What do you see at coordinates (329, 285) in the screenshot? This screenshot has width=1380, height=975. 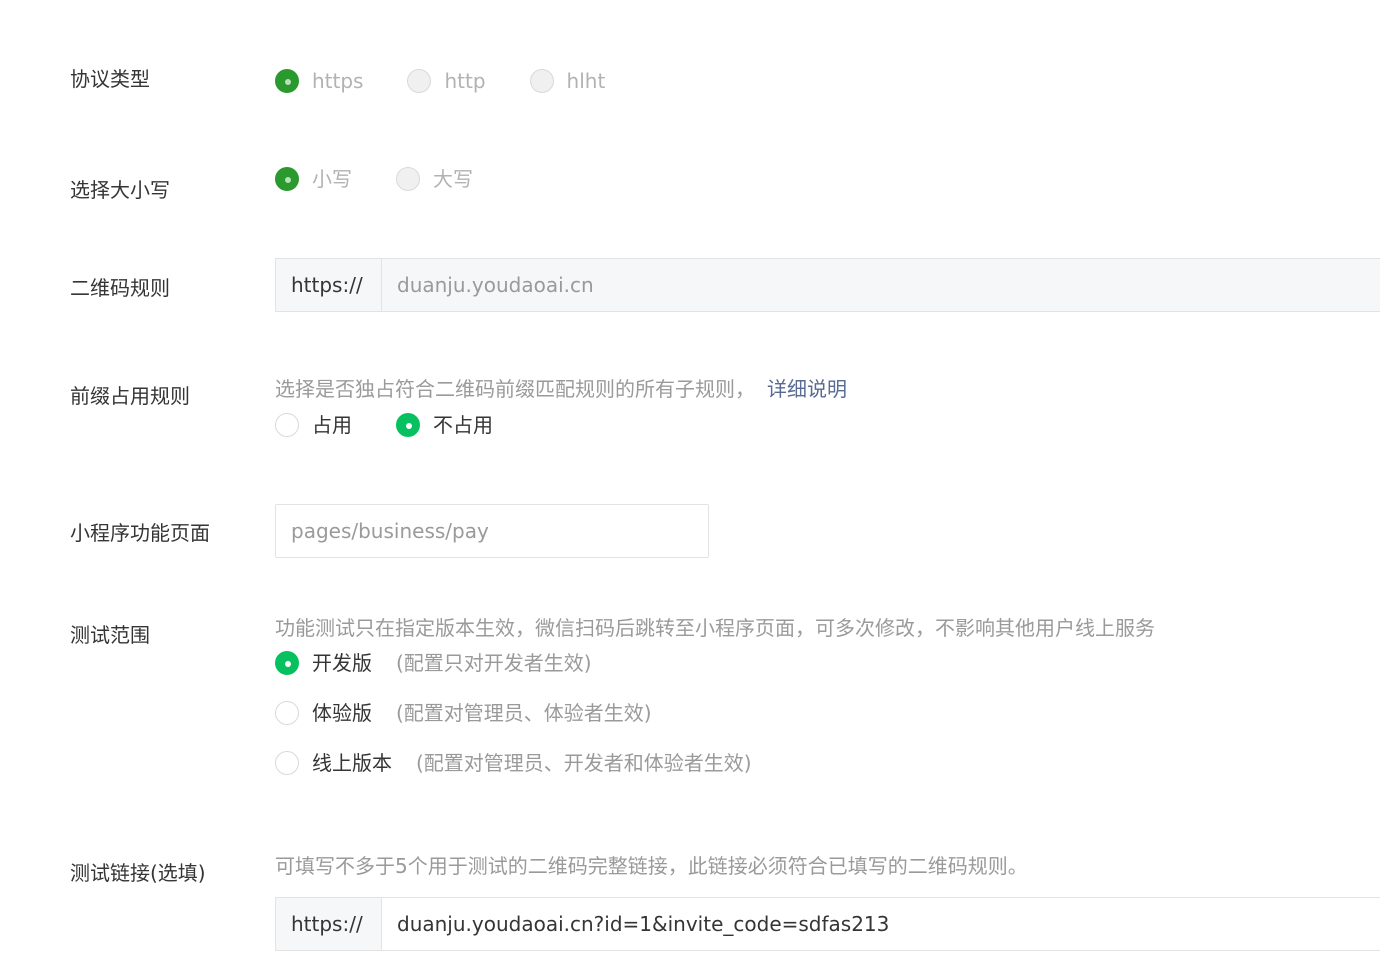 I see `qr-rule-prefix: https://` at bounding box center [329, 285].